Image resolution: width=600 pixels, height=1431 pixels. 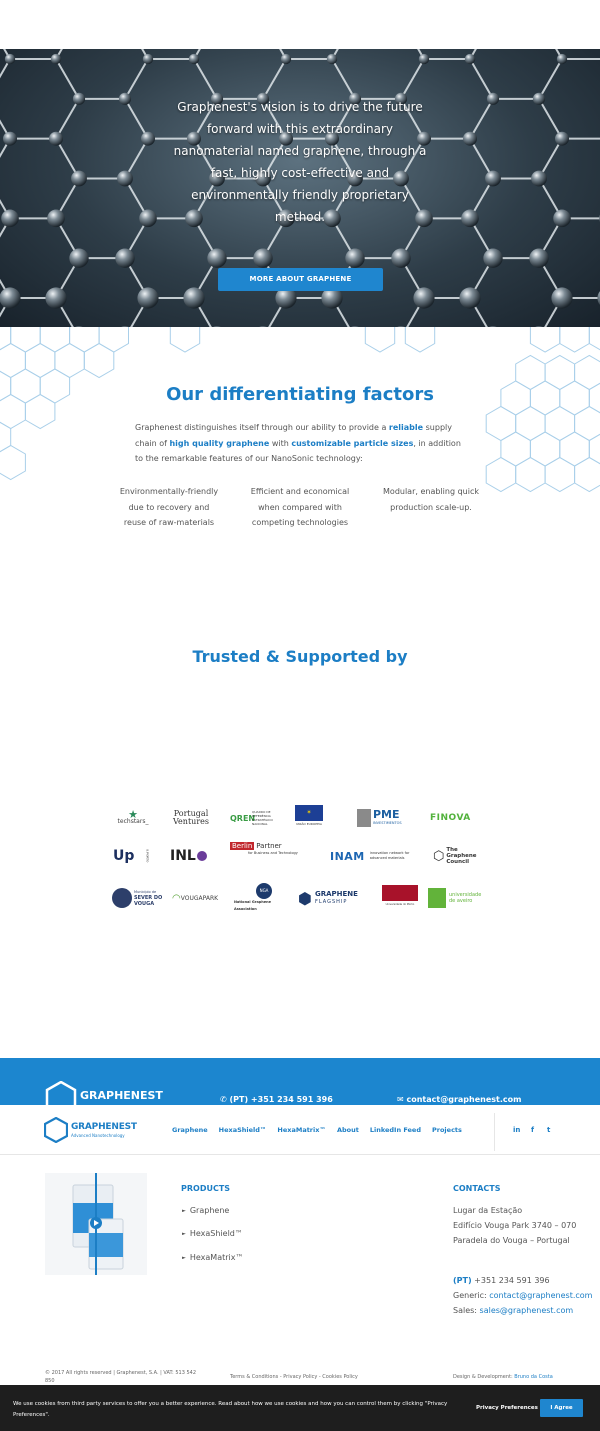 What do you see at coordinates (98, 1224) in the screenshot?
I see `product-cans-illustration` at bounding box center [98, 1224].